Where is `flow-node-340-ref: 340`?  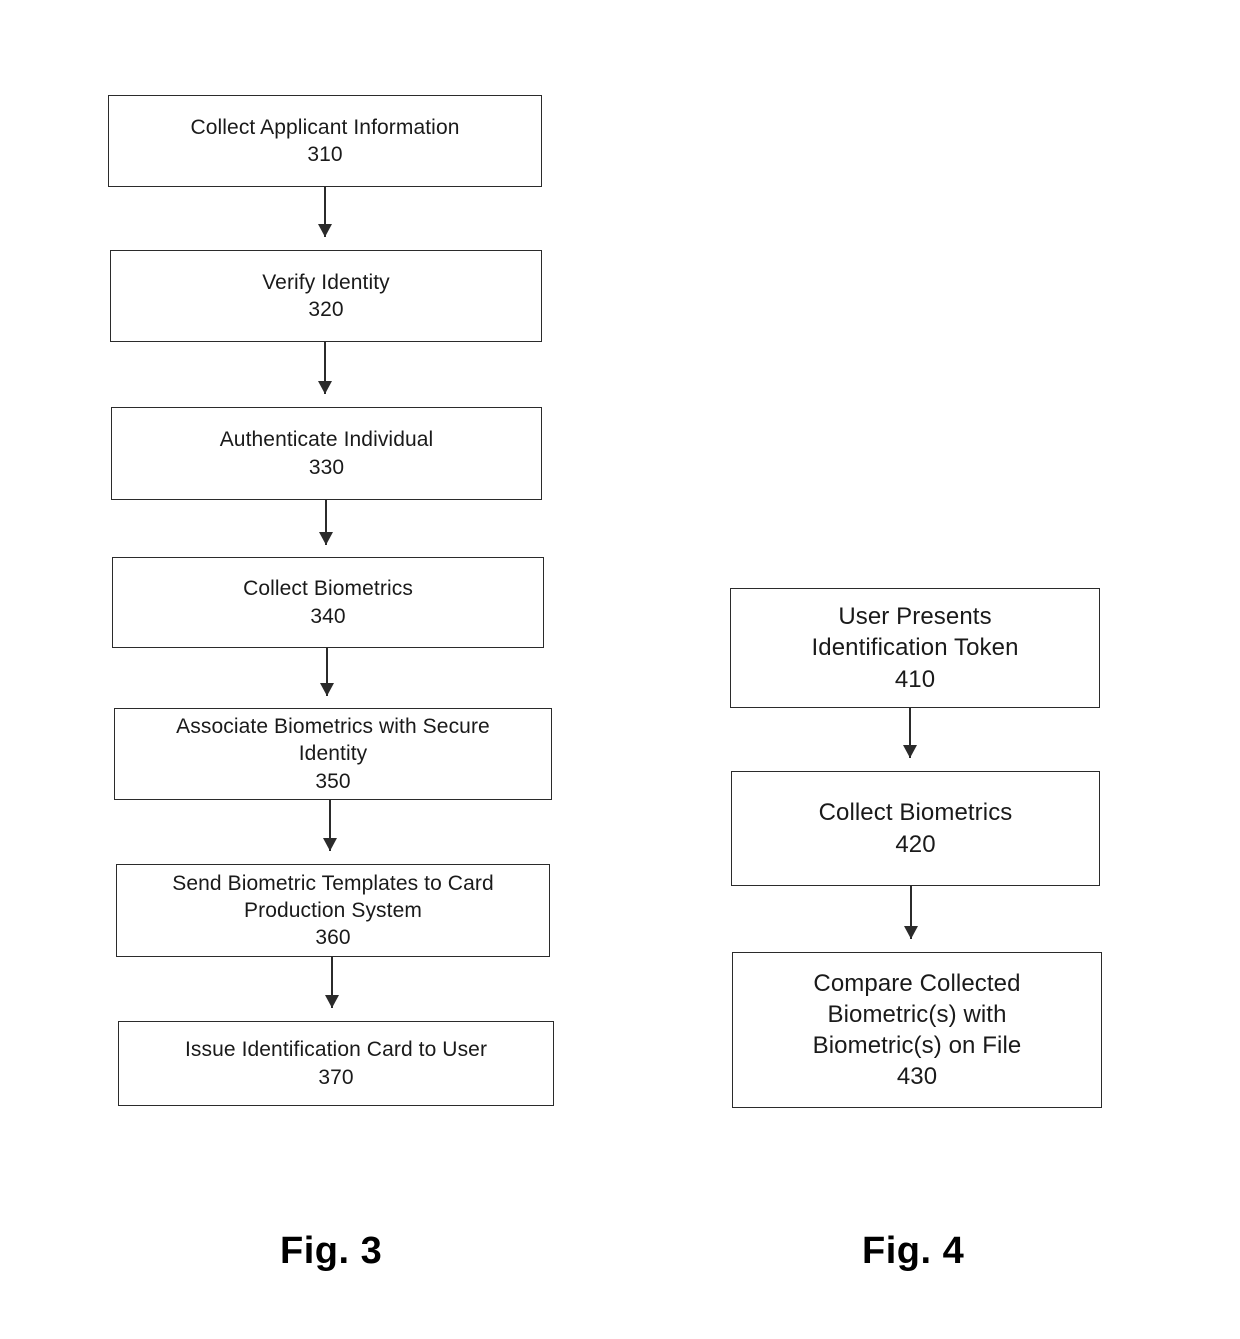
flow-node-340-ref: 340 is located at coordinates (328, 616).